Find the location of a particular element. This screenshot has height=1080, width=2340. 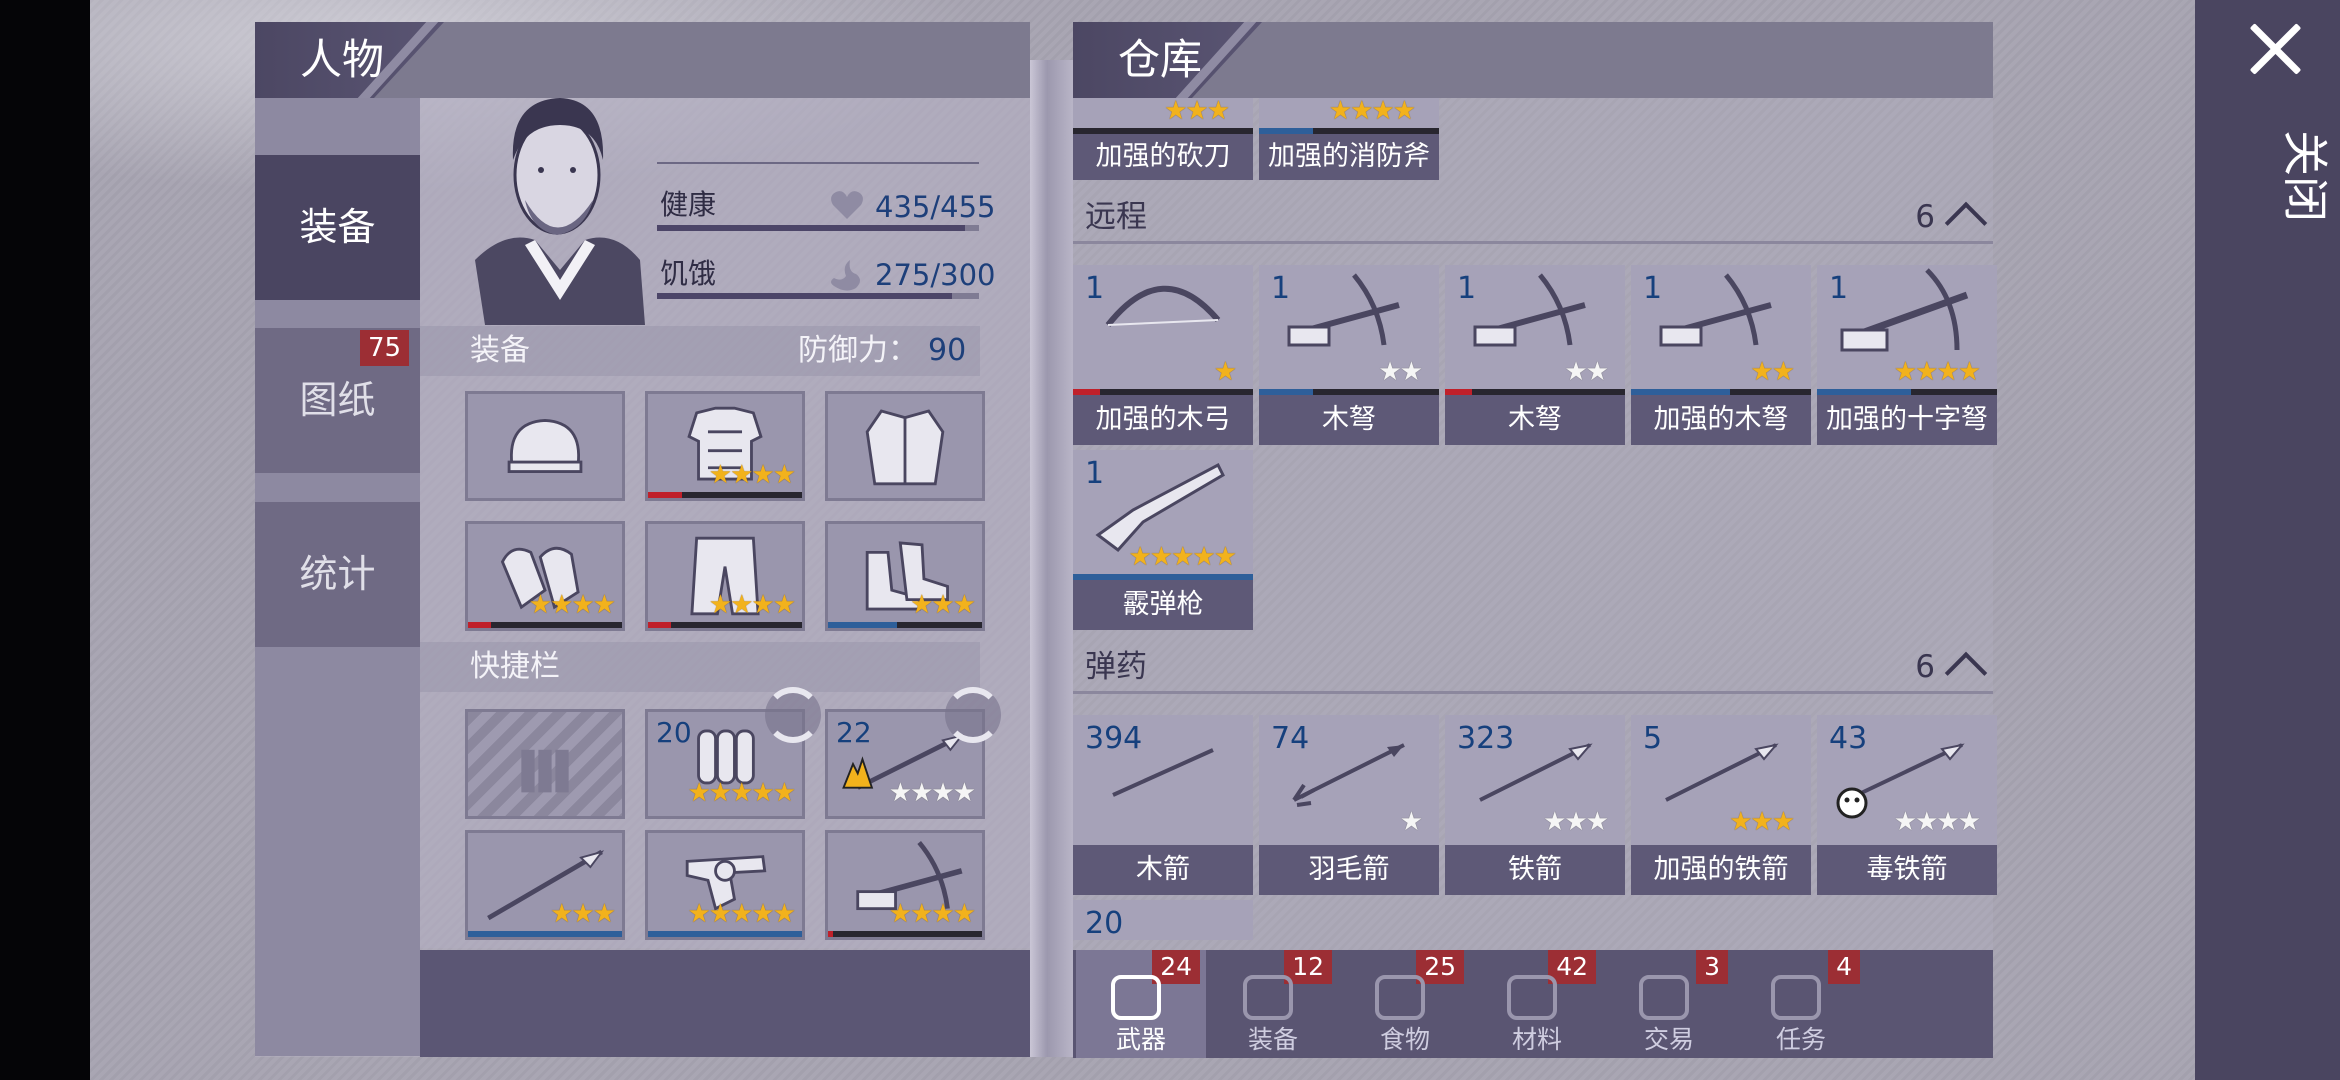

section-ranged: 远程 6 is located at coordinates (1533, 217).